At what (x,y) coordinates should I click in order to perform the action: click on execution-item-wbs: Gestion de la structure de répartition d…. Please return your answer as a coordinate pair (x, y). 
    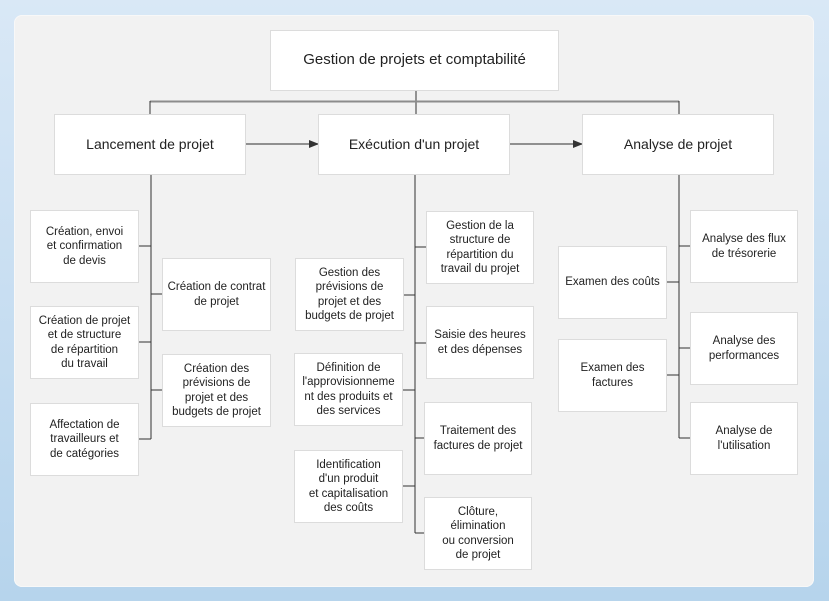
    Looking at the image, I should click on (480, 247).